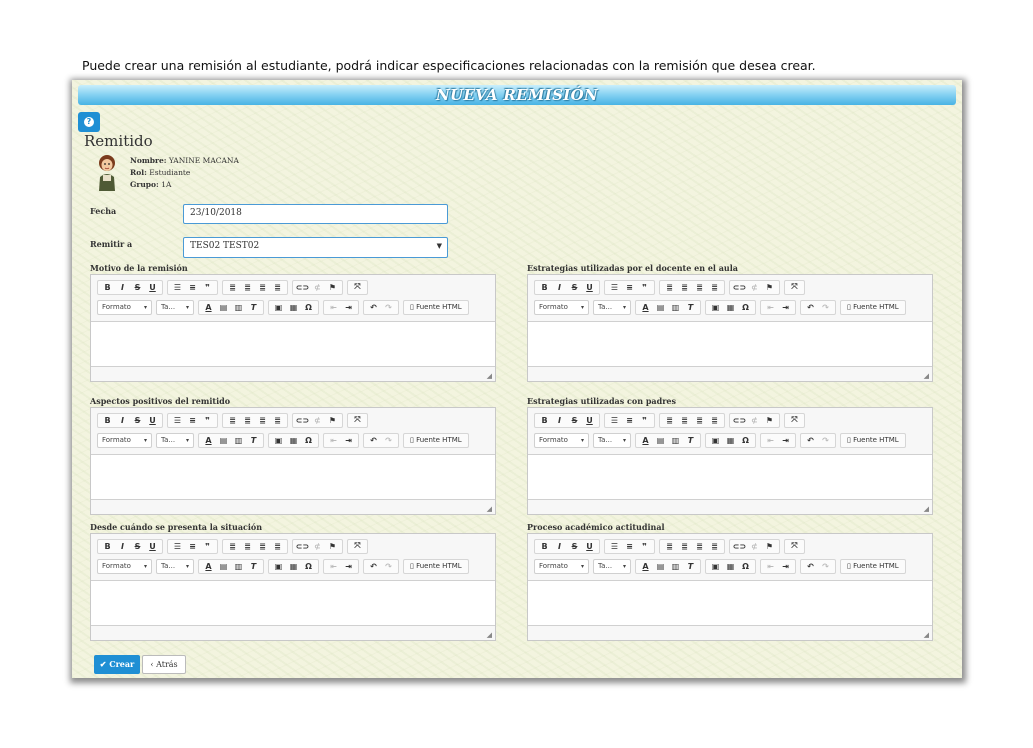  What do you see at coordinates (89, 122) in the screenshot?
I see `help-button: ?` at bounding box center [89, 122].